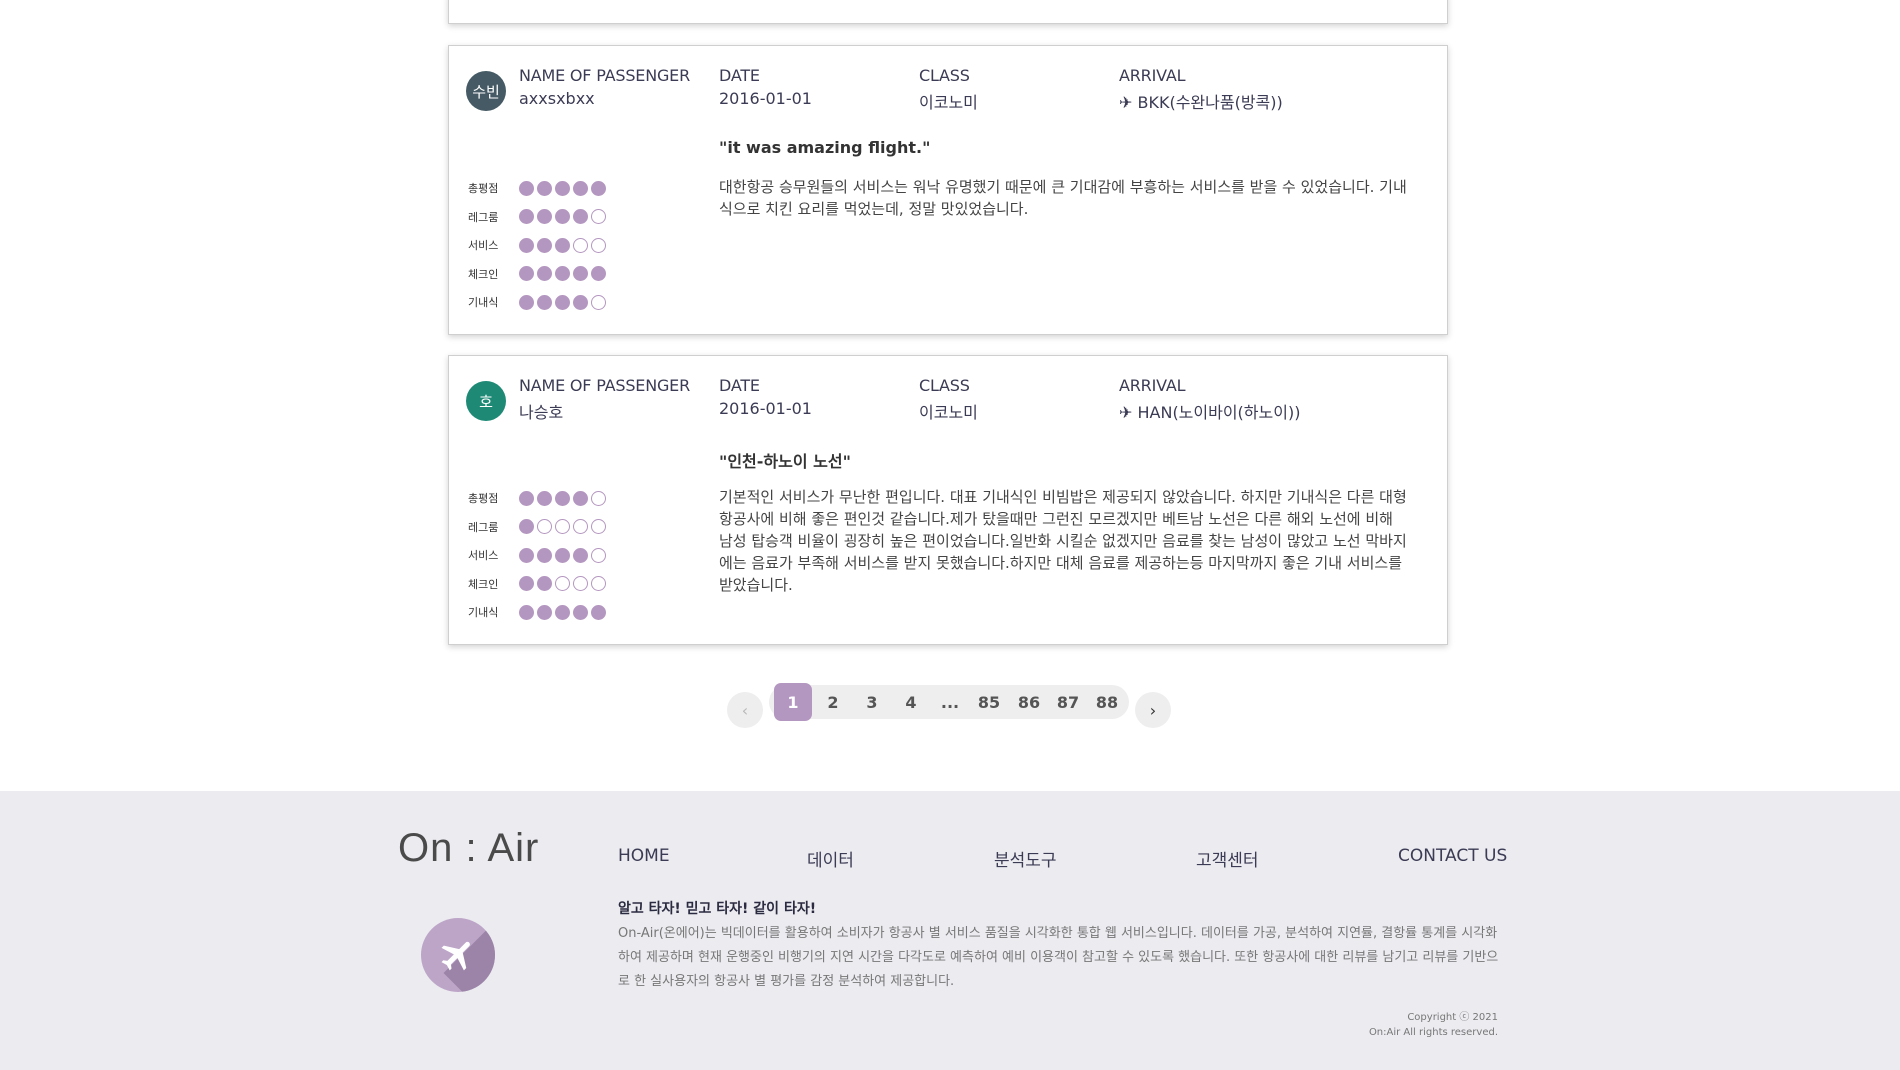 The height and width of the screenshot is (1070, 1900). What do you see at coordinates (1029, 702) in the screenshot?
I see `page-number-button: 86` at bounding box center [1029, 702].